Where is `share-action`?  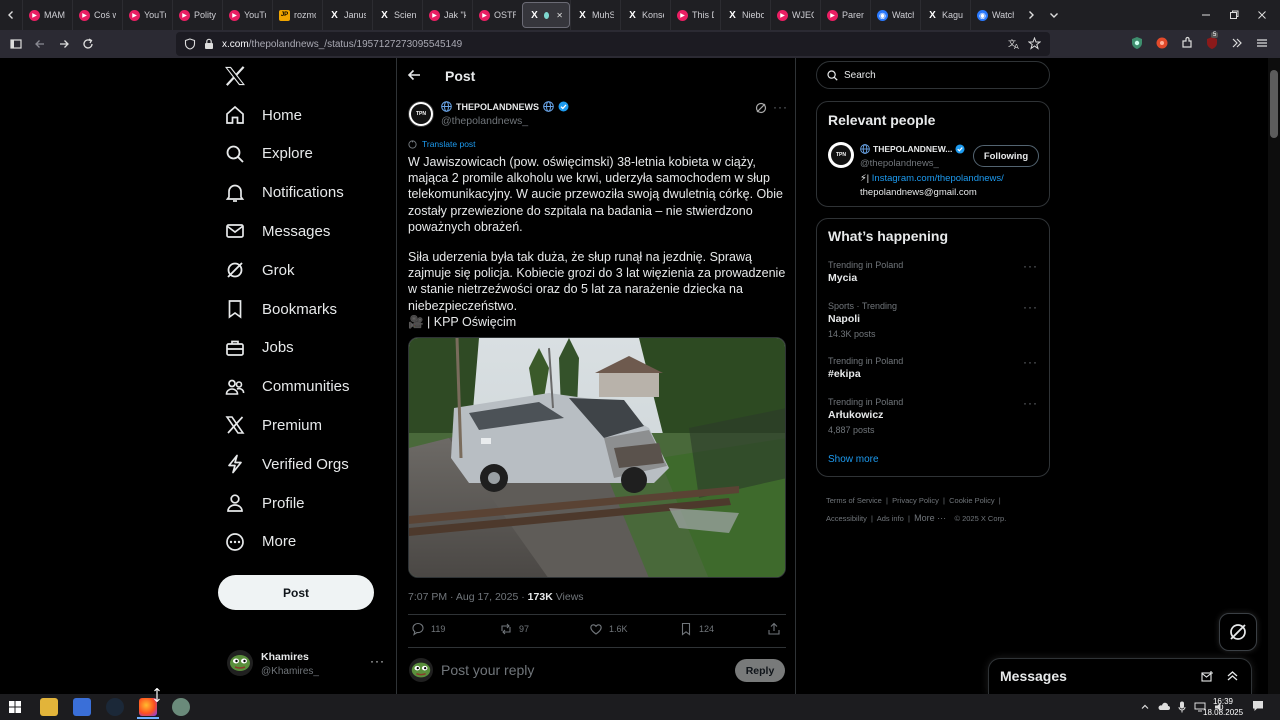 share-action is located at coordinates (774, 629).